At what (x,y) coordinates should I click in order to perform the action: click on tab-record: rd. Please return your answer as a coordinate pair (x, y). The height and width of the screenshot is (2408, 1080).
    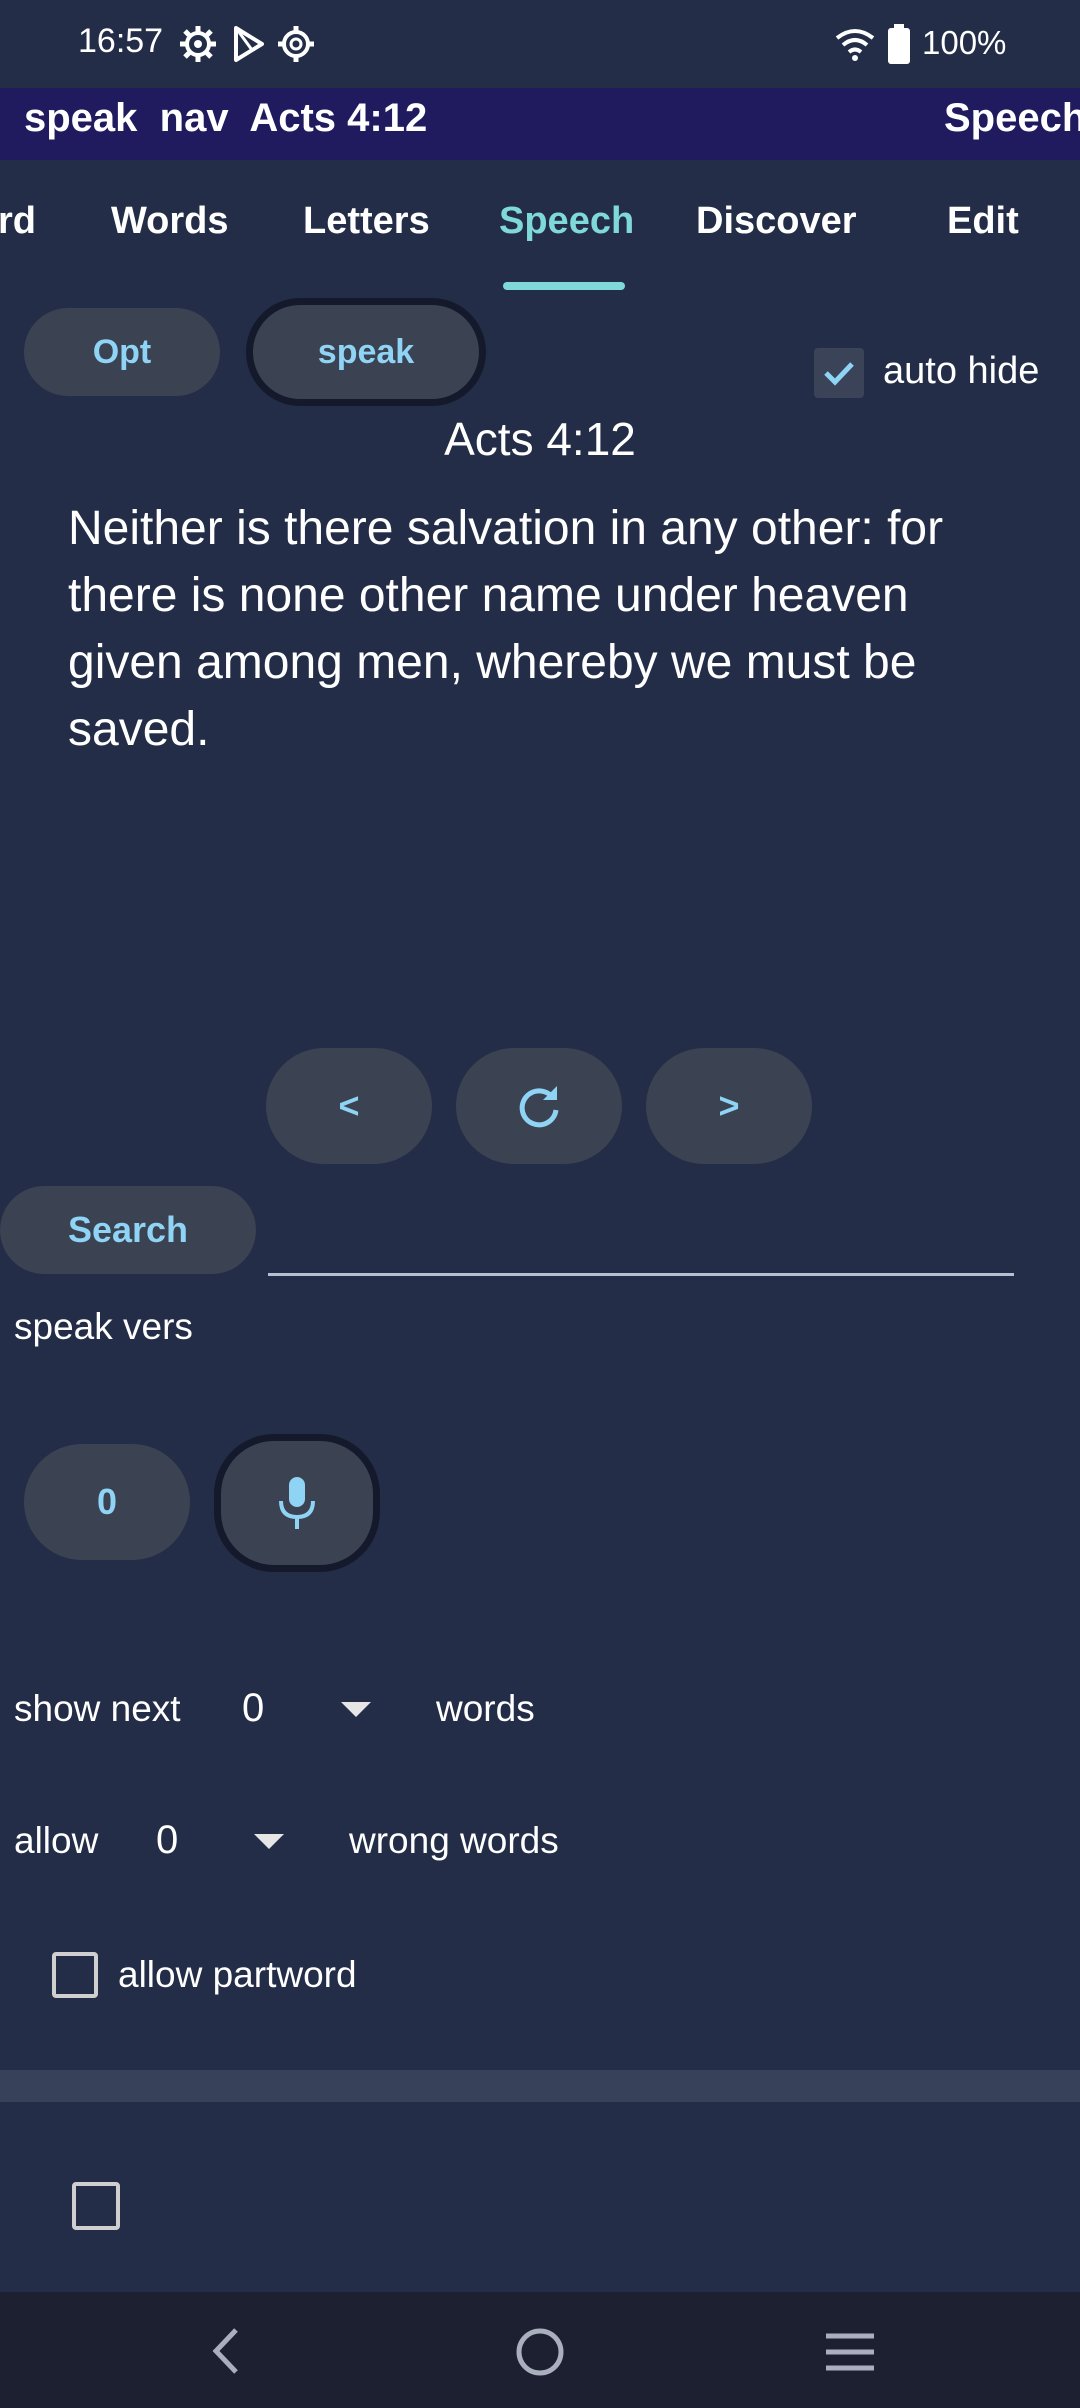
    Looking at the image, I should click on (18, 221).